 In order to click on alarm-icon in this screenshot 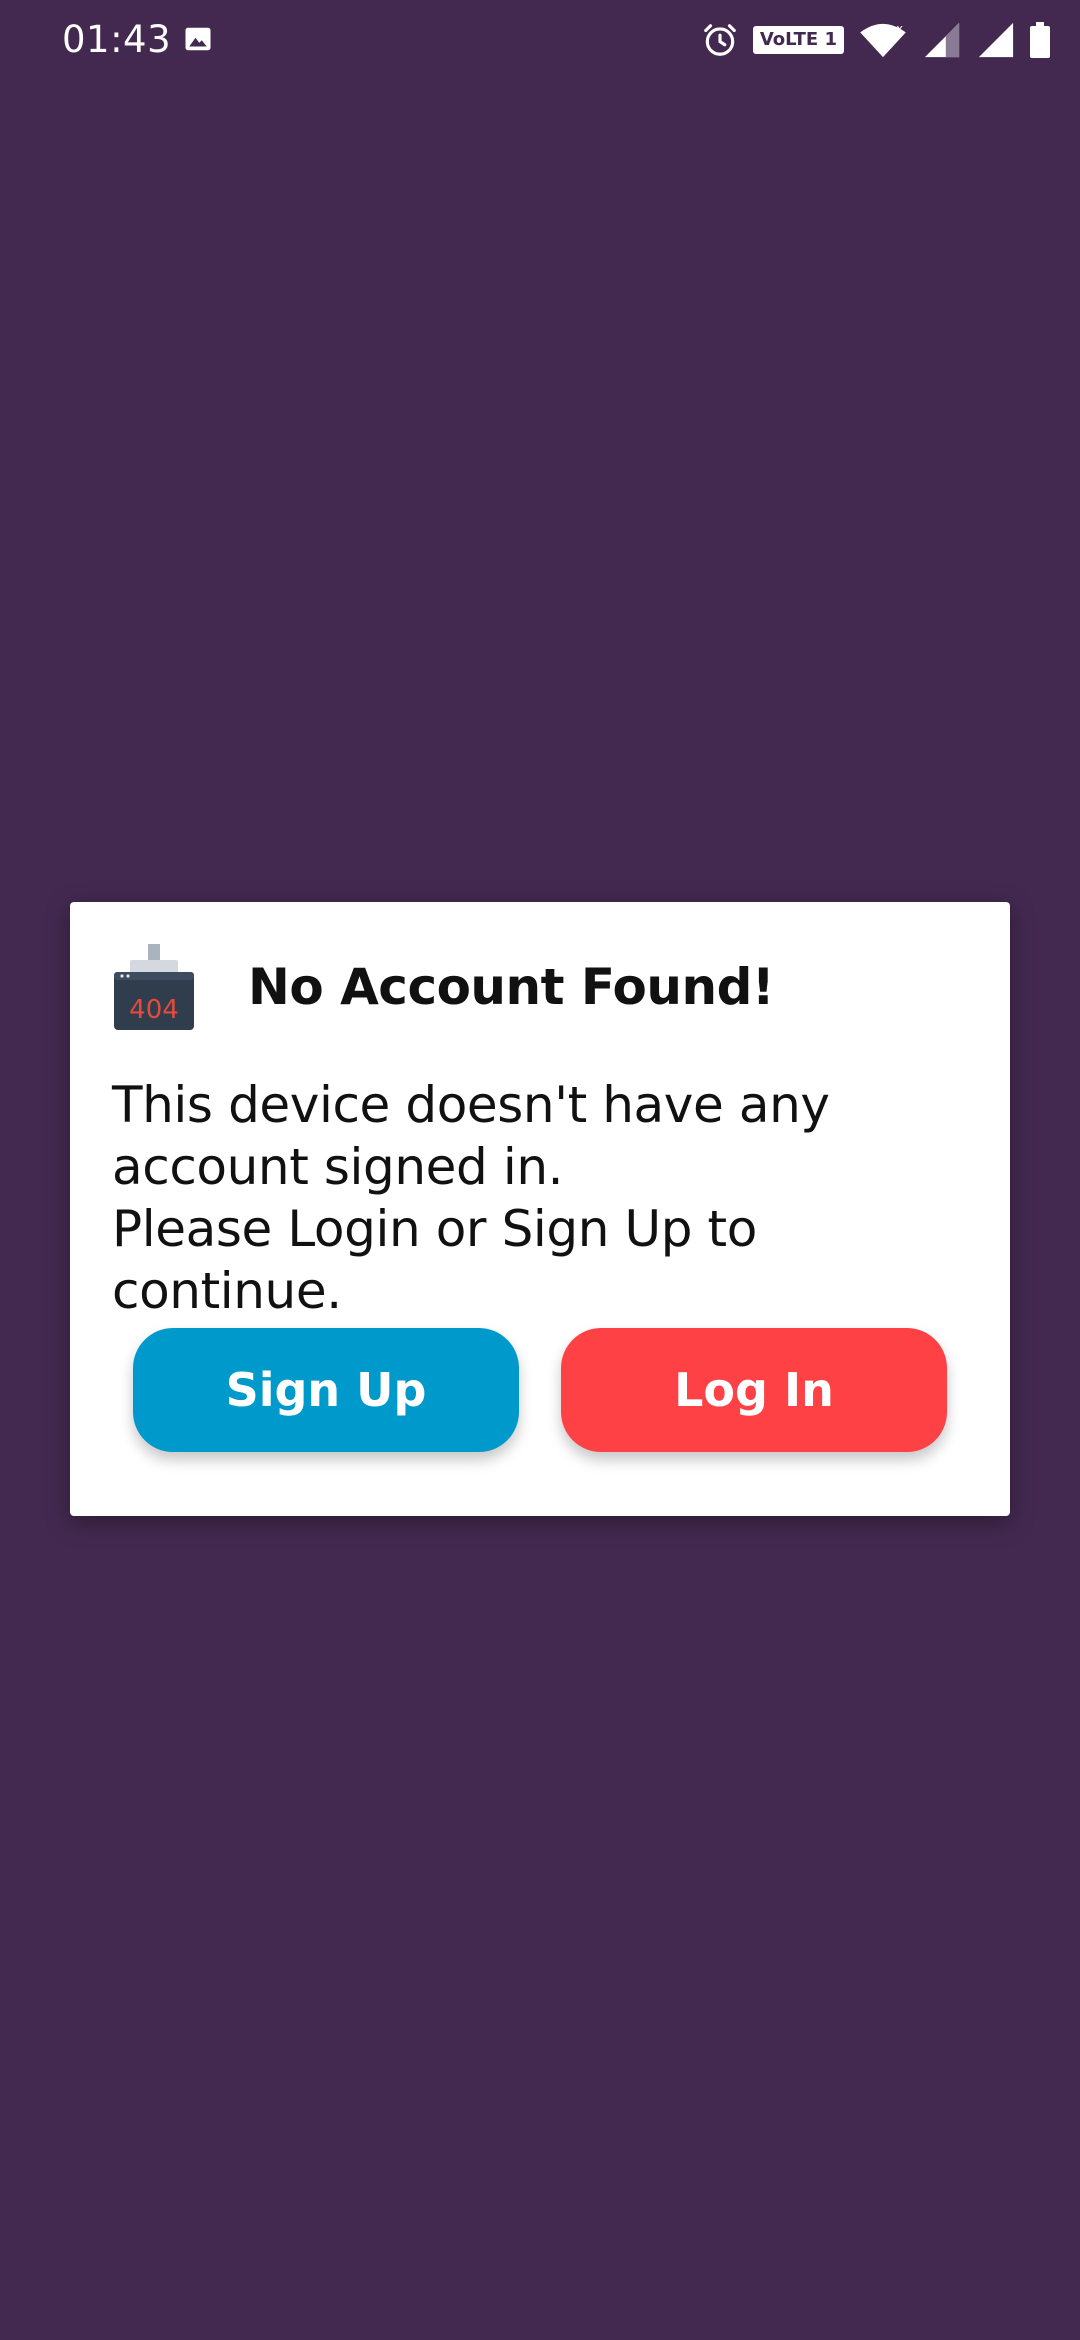, I will do `click(719, 40)`.